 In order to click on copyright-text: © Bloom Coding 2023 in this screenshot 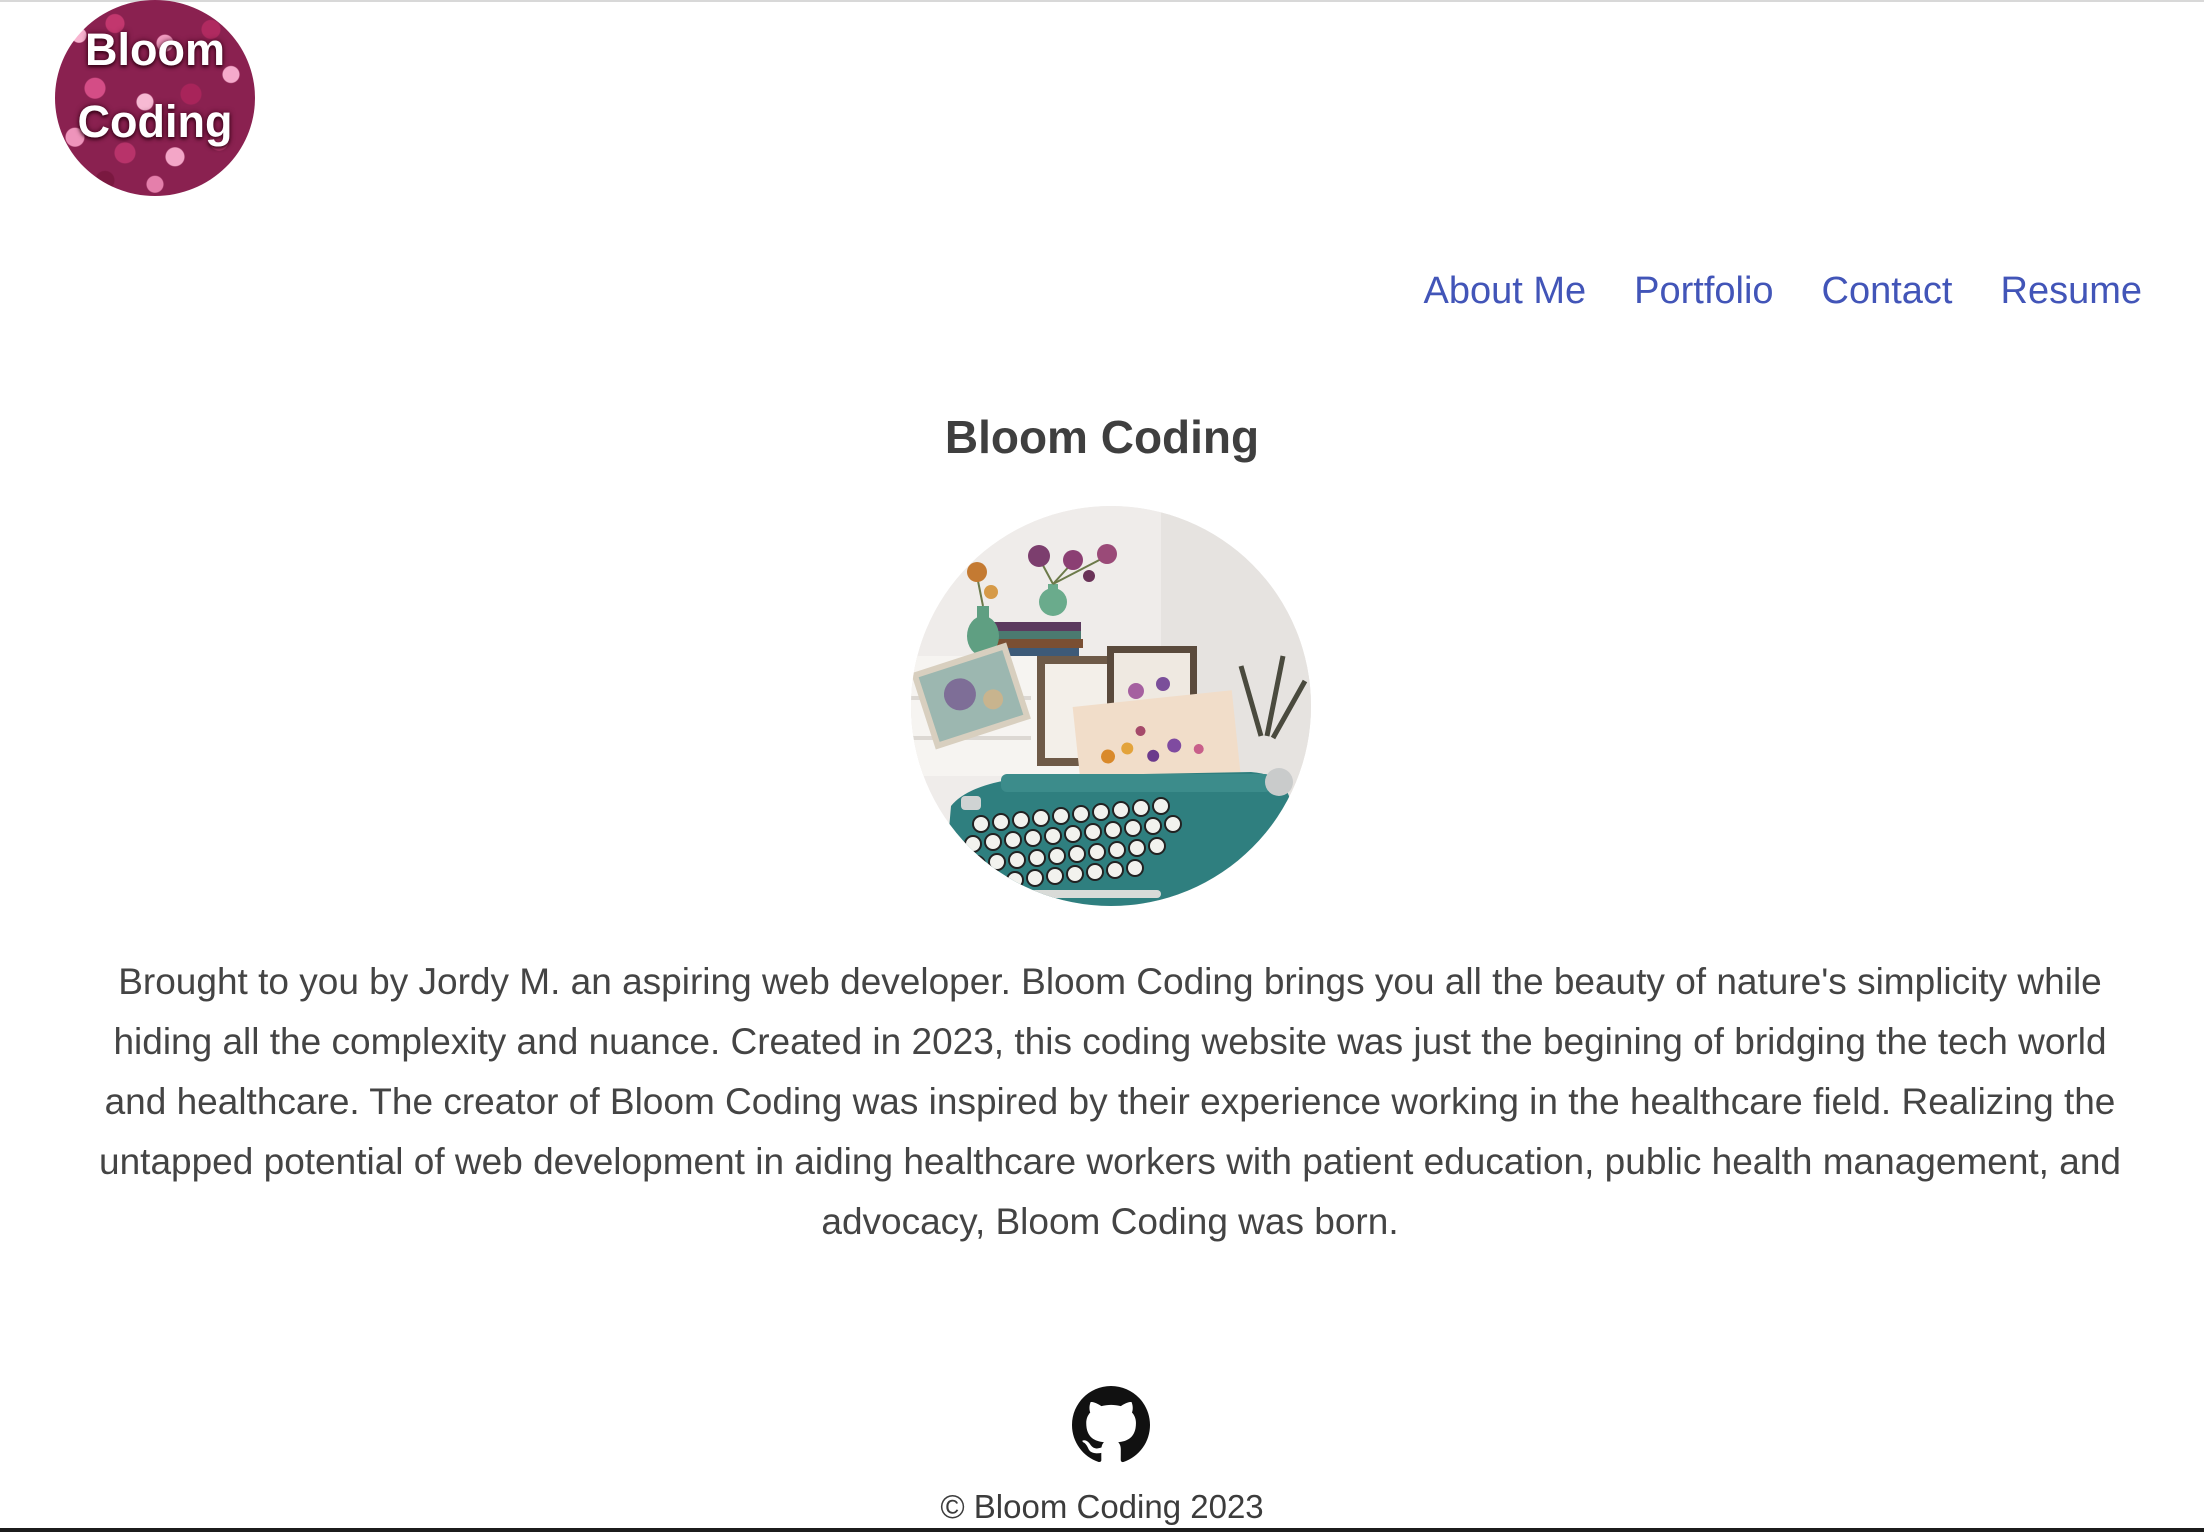, I will do `click(1102, 1506)`.